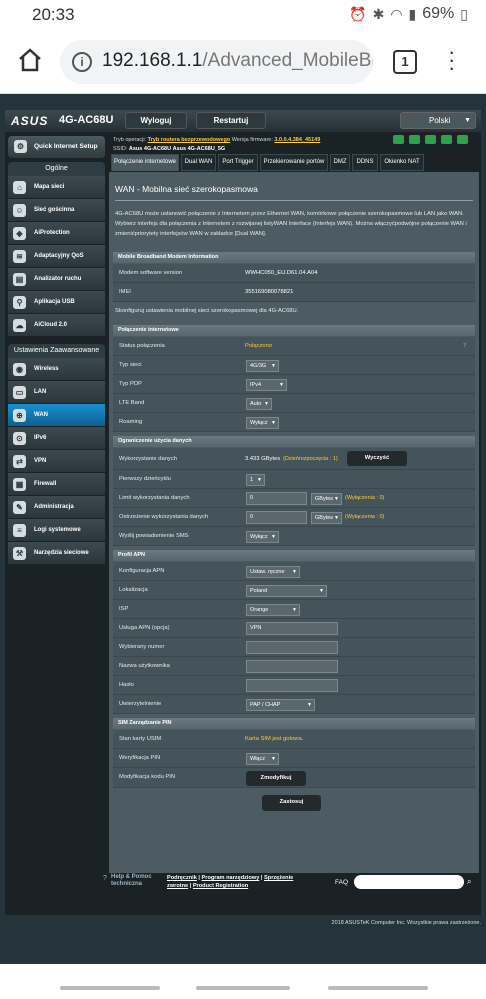 The height and width of the screenshot is (999, 486). What do you see at coordinates (56, 233) in the screenshot?
I see `sidebar-item-aiprotection: ◈ AiProtection` at bounding box center [56, 233].